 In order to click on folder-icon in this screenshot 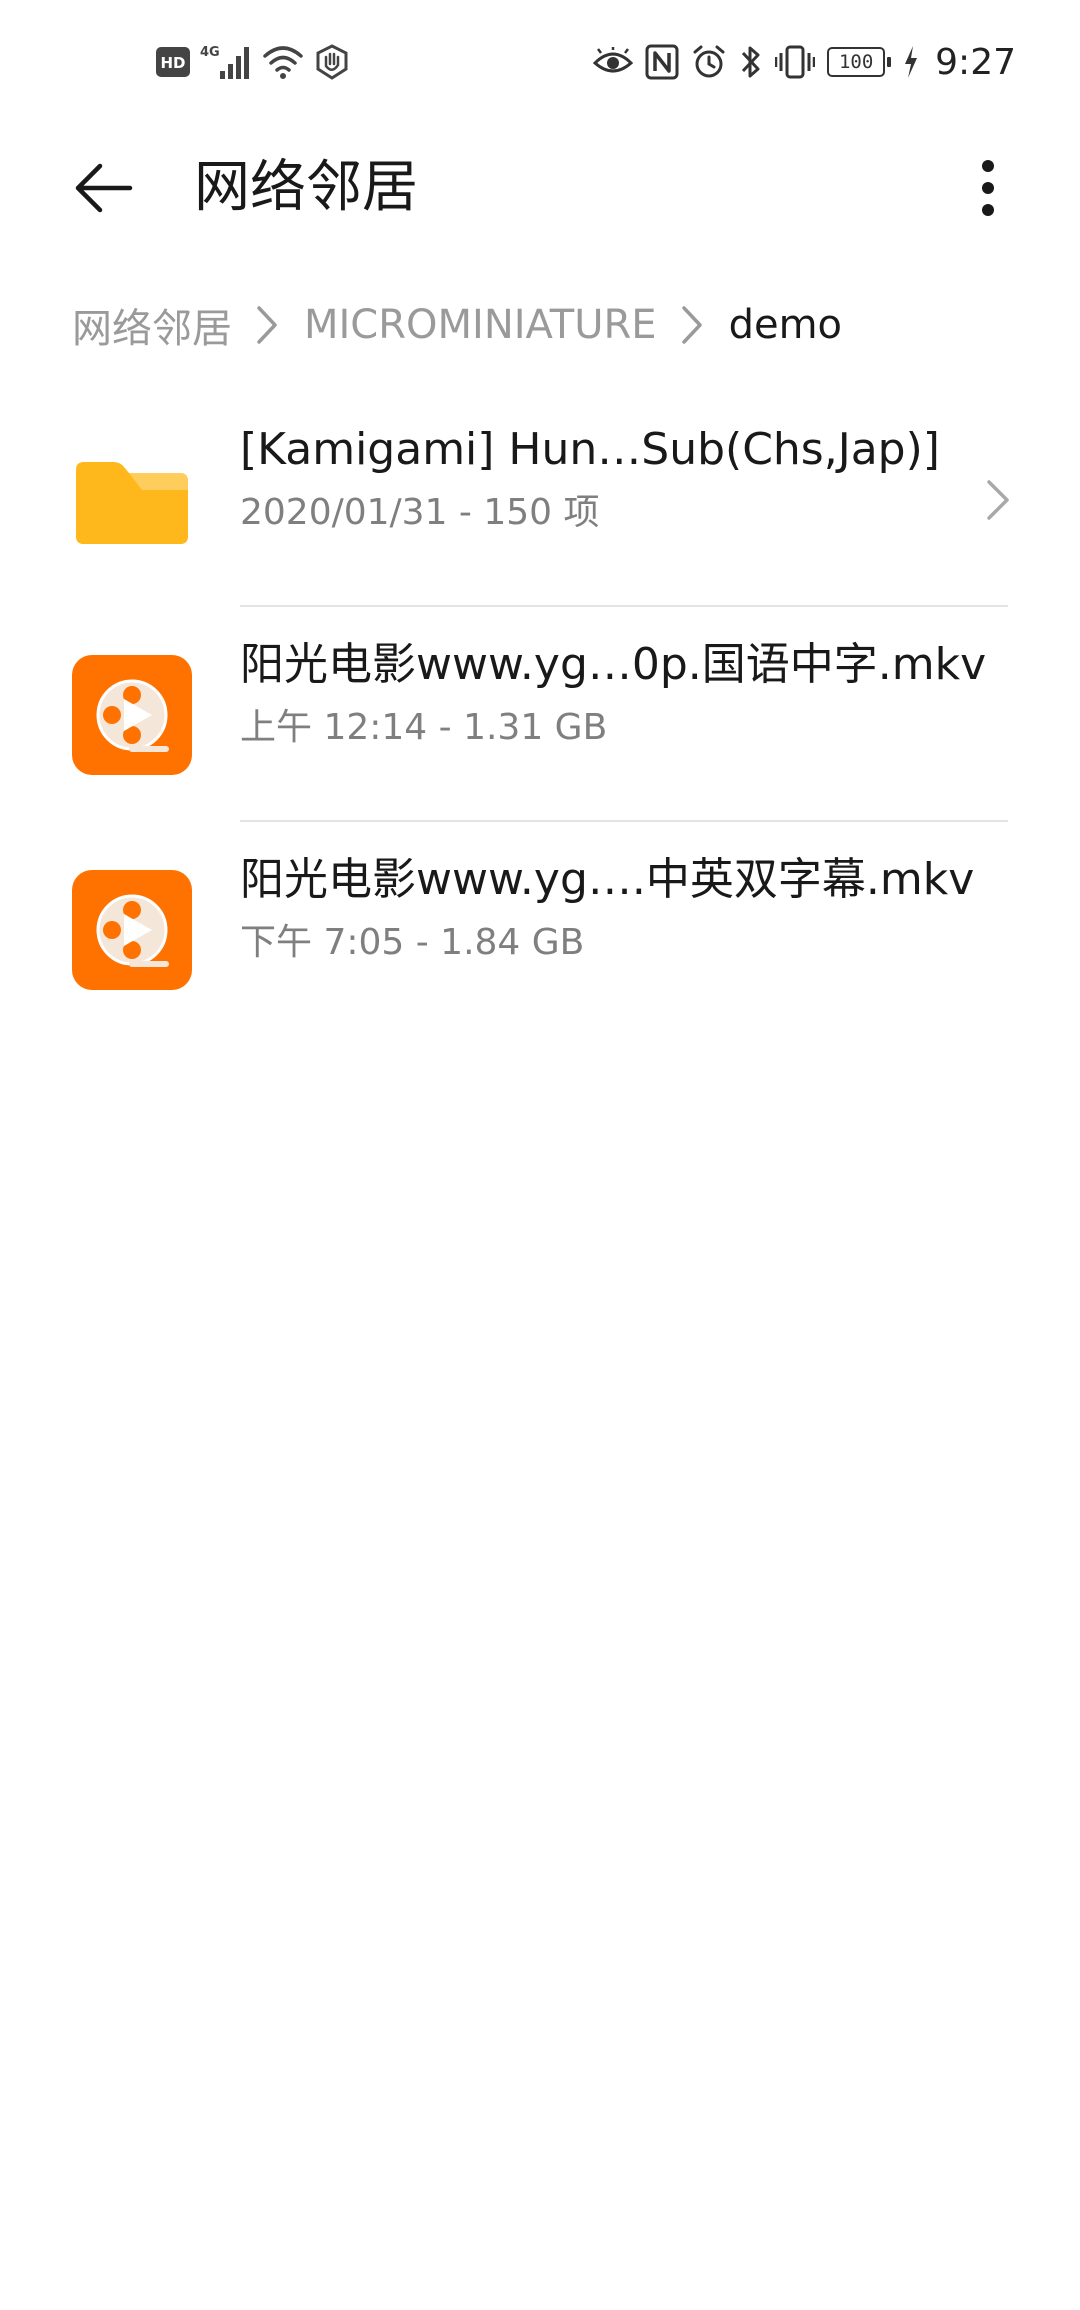, I will do `click(132, 500)`.